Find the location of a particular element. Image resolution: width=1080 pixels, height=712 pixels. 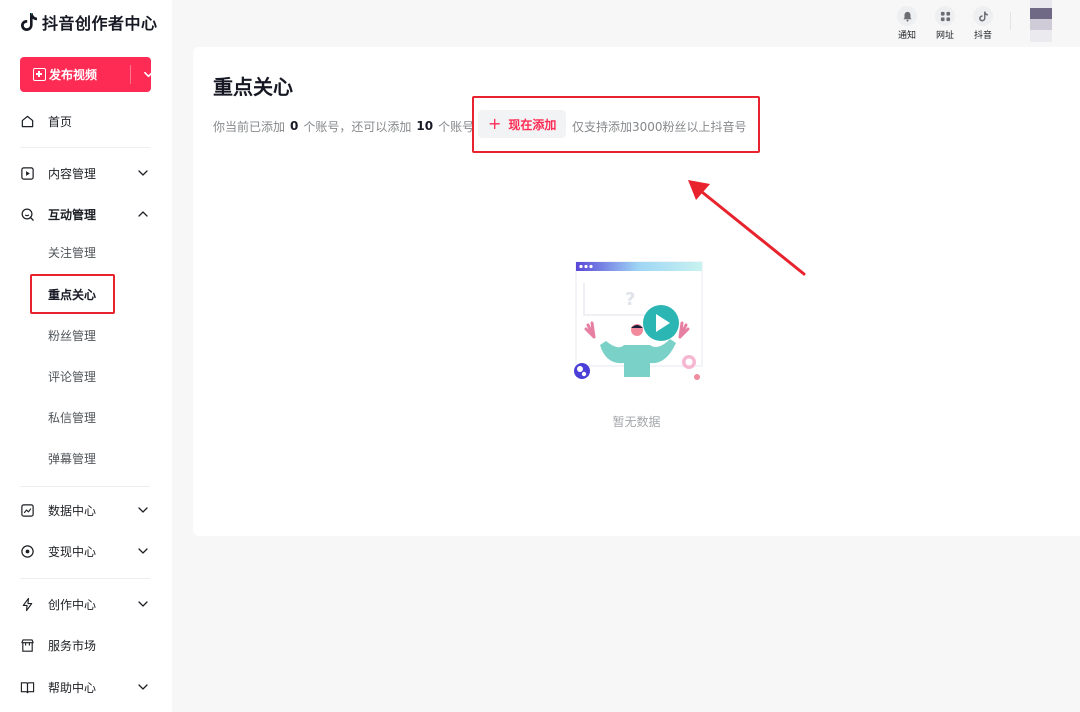

sidebar-item-label: 互动管理 is located at coordinates (72, 214).